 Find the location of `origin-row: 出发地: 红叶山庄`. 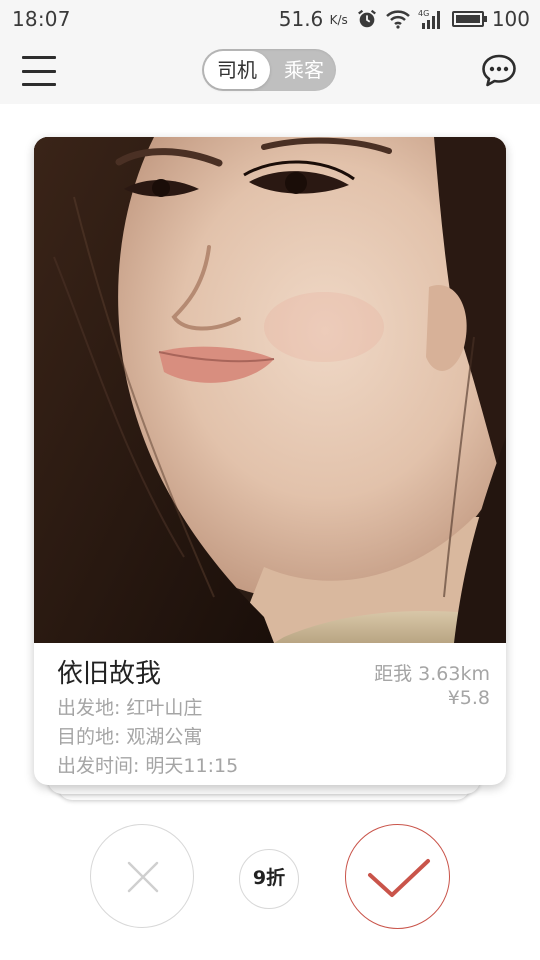

origin-row: 出发地: 红叶山庄 is located at coordinates (129, 706).